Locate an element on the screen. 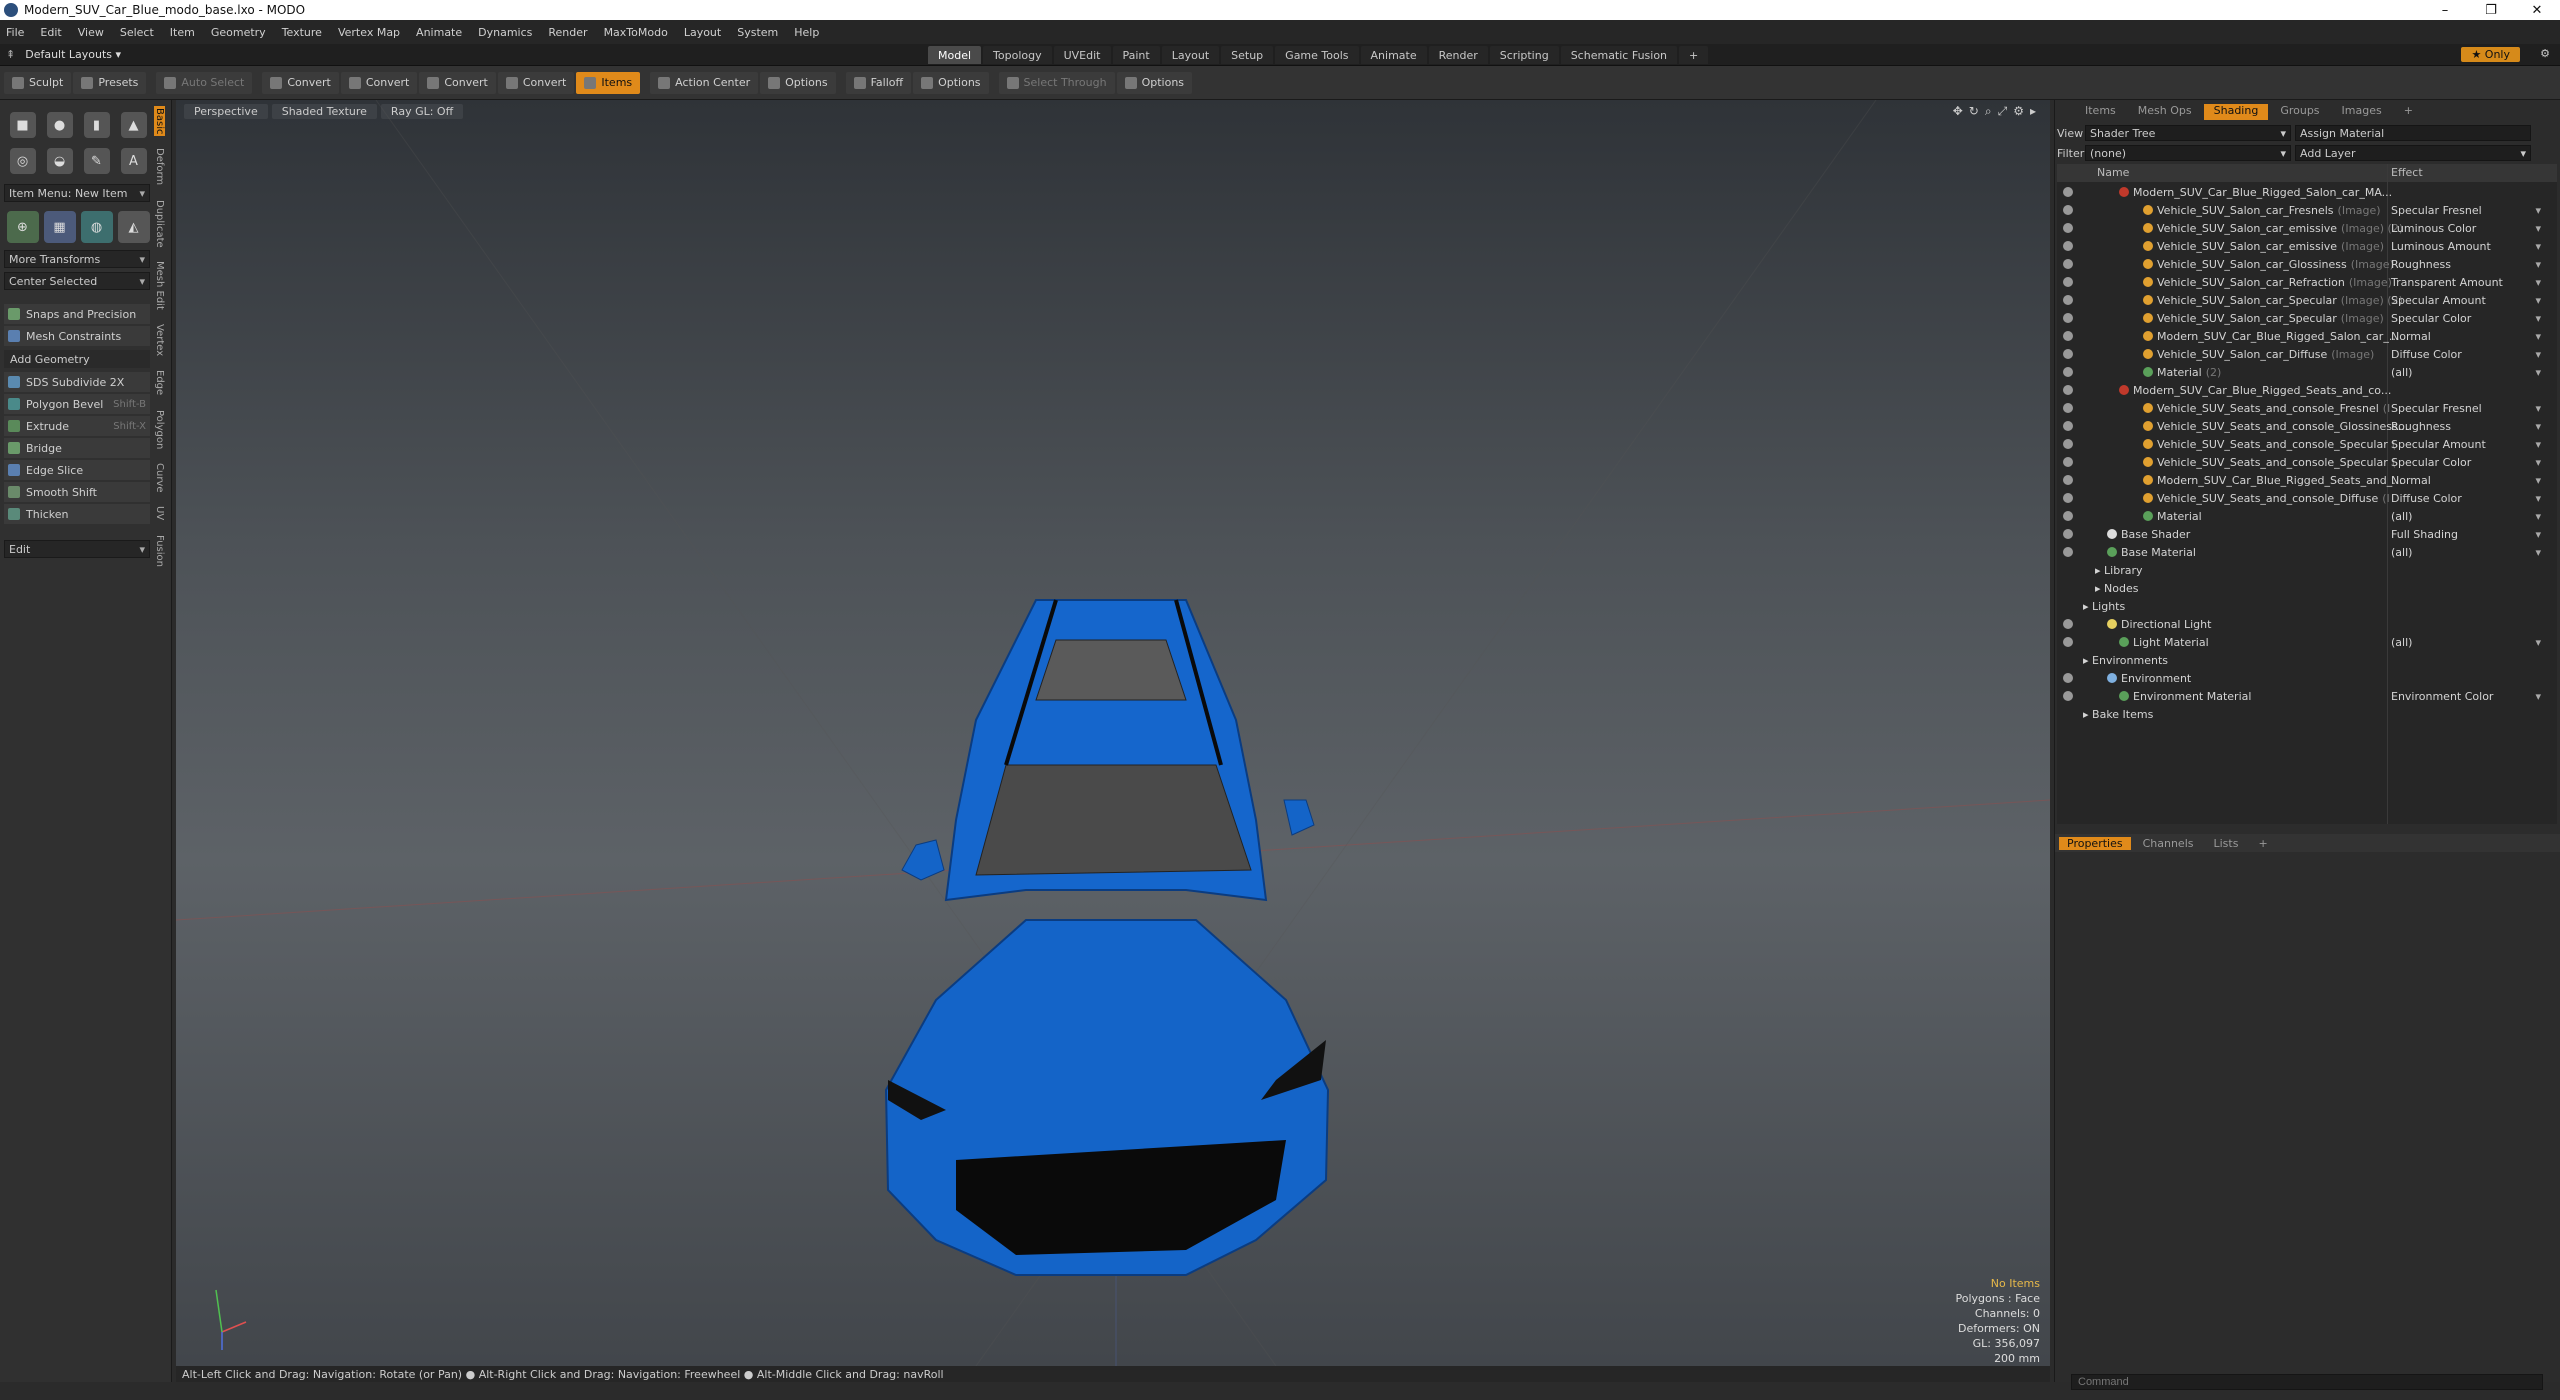 The image size is (2560, 1400). assign-material-button: Assign Material is located at coordinates (2413, 133).